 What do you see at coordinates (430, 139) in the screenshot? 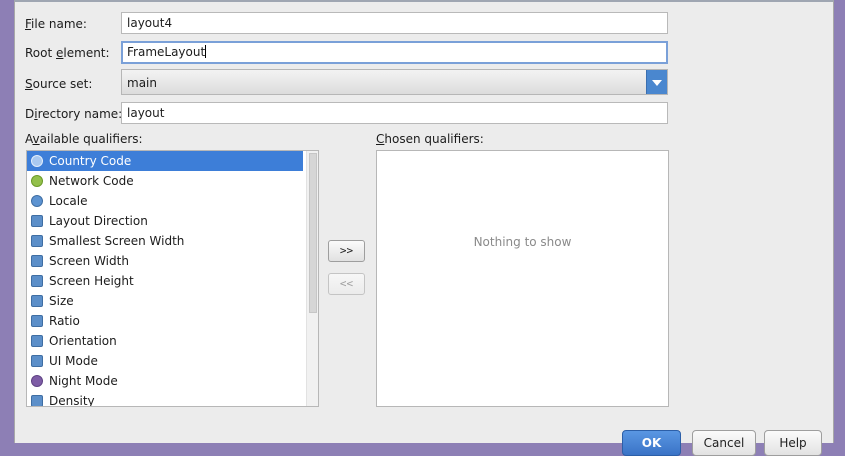
I see `chosen-qualifiers-label: Chosen qualifiers:` at bounding box center [430, 139].